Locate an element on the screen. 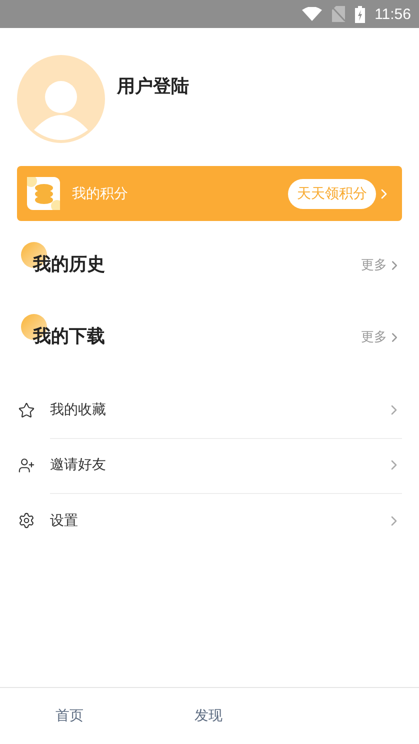 Image resolution: width=419 pixels, height=744 pixels. tab-item: 发现 is located at coordinates (208, 716).